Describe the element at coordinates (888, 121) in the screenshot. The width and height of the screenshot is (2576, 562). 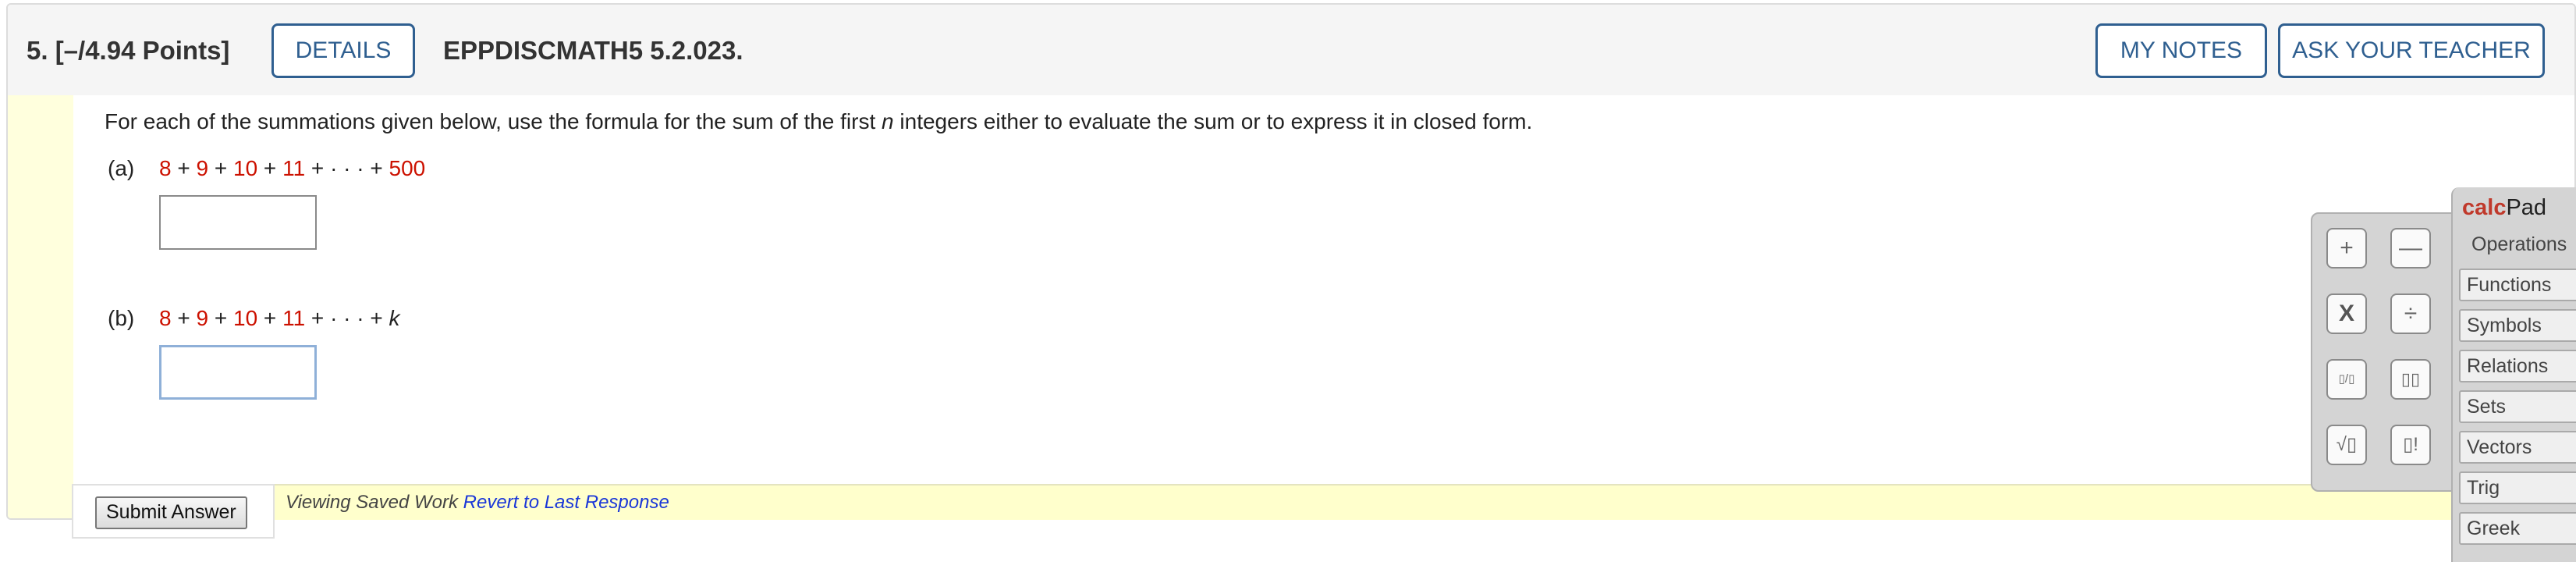
I see `prompt-variable: n` at that location.